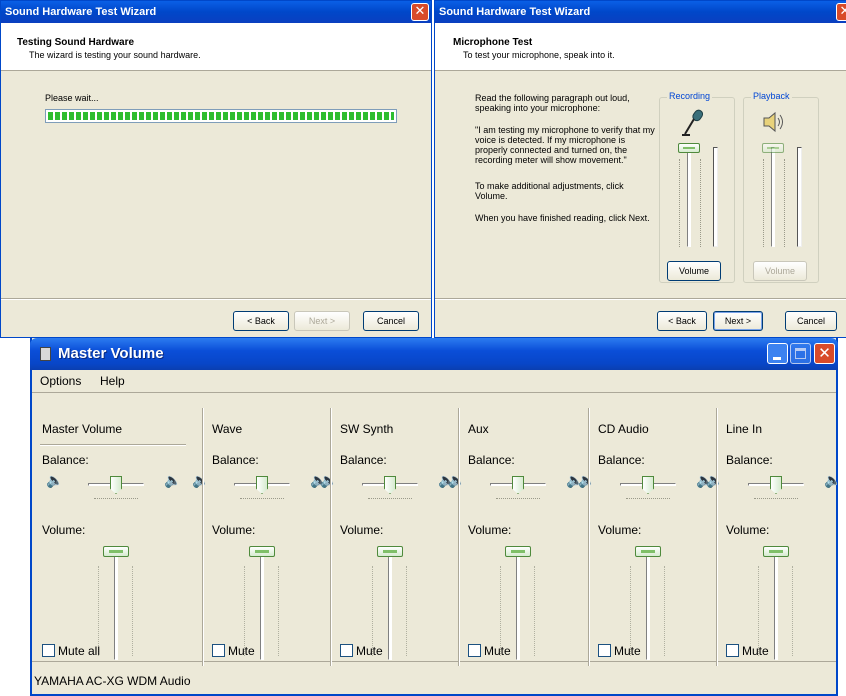 This screenshot has width=846, height=696. I want to click on instruction-text: Volume., so click(491, 196).